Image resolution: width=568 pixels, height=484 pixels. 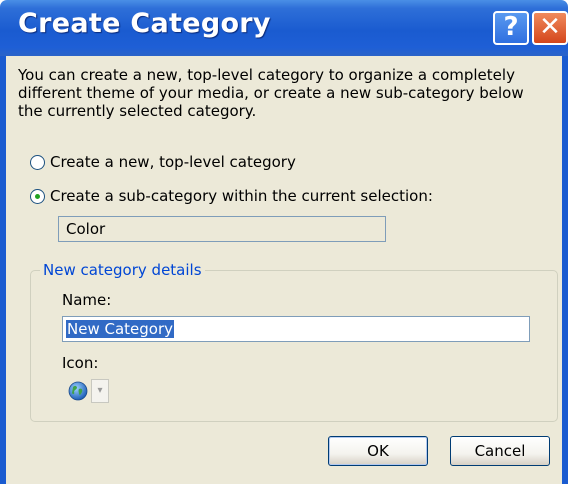 What do you see at coordinates (122, 270) in the screenshot?
I see `category-details-legend: New category details` at bounding box center [122, 270].